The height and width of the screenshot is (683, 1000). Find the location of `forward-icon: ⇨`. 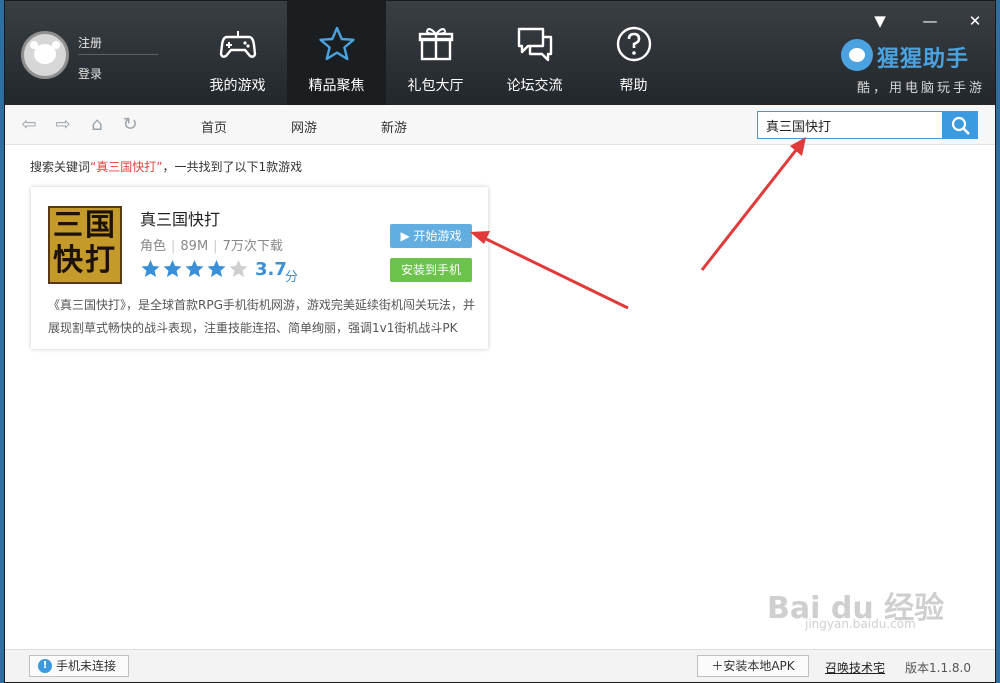

forward-icon: ⇨ is located at coordinates (63, 125).